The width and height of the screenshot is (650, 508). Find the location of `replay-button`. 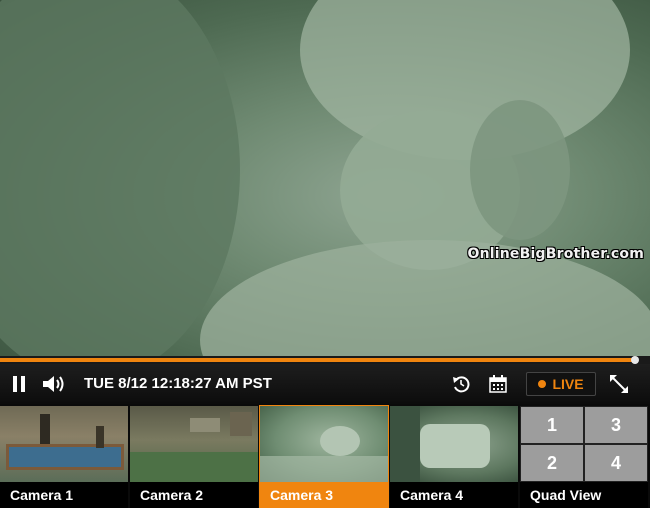

replay-button is located at coordinates (461, 384).